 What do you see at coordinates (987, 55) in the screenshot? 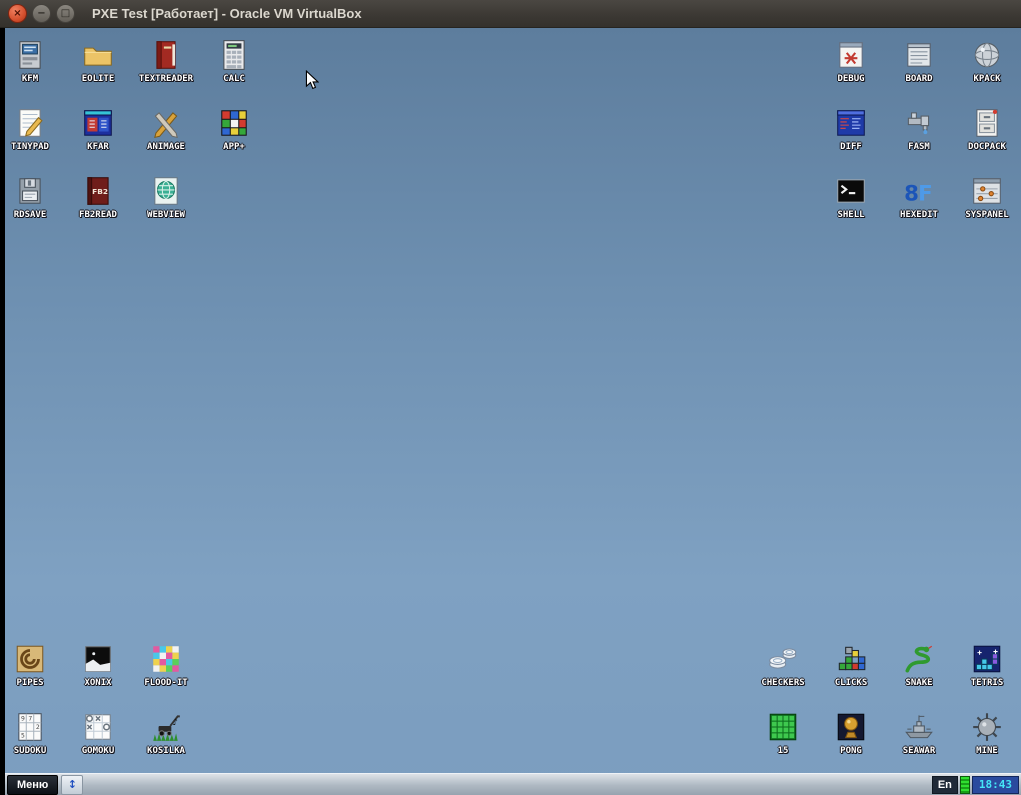
I see `wire-sphere-icon` at bounding box center [987, 55].